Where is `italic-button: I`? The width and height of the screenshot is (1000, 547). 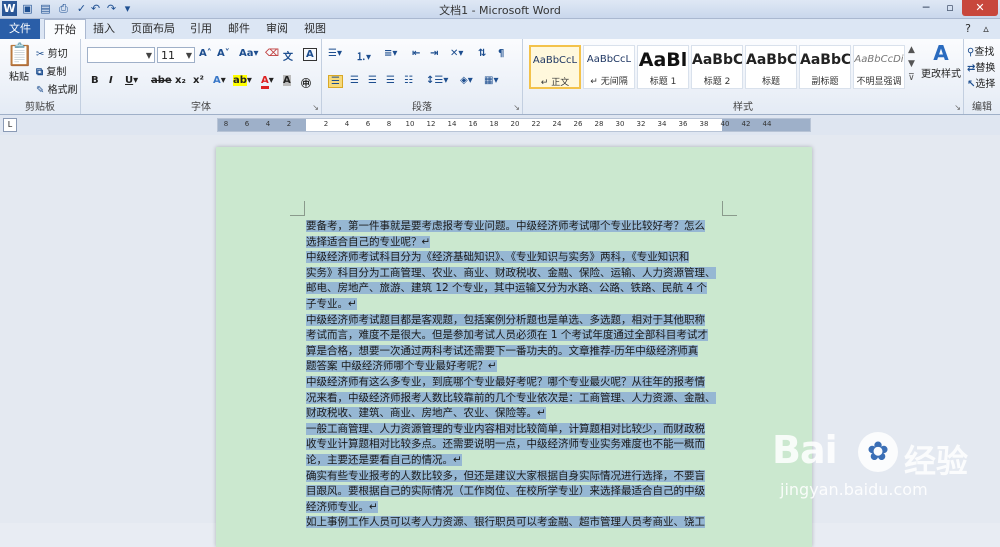 italic-button: I is located at coordinates (111, 80).